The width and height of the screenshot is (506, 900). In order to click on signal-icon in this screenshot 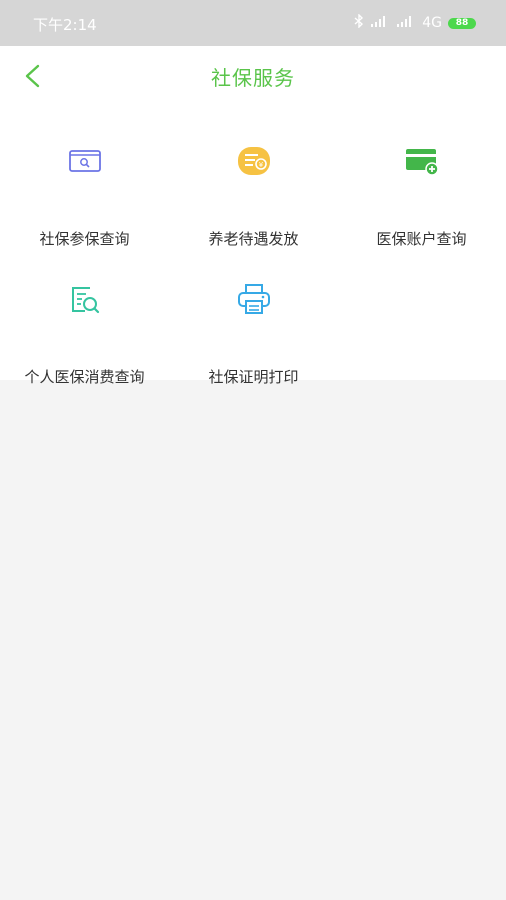, I will do `click(380, 23)`.